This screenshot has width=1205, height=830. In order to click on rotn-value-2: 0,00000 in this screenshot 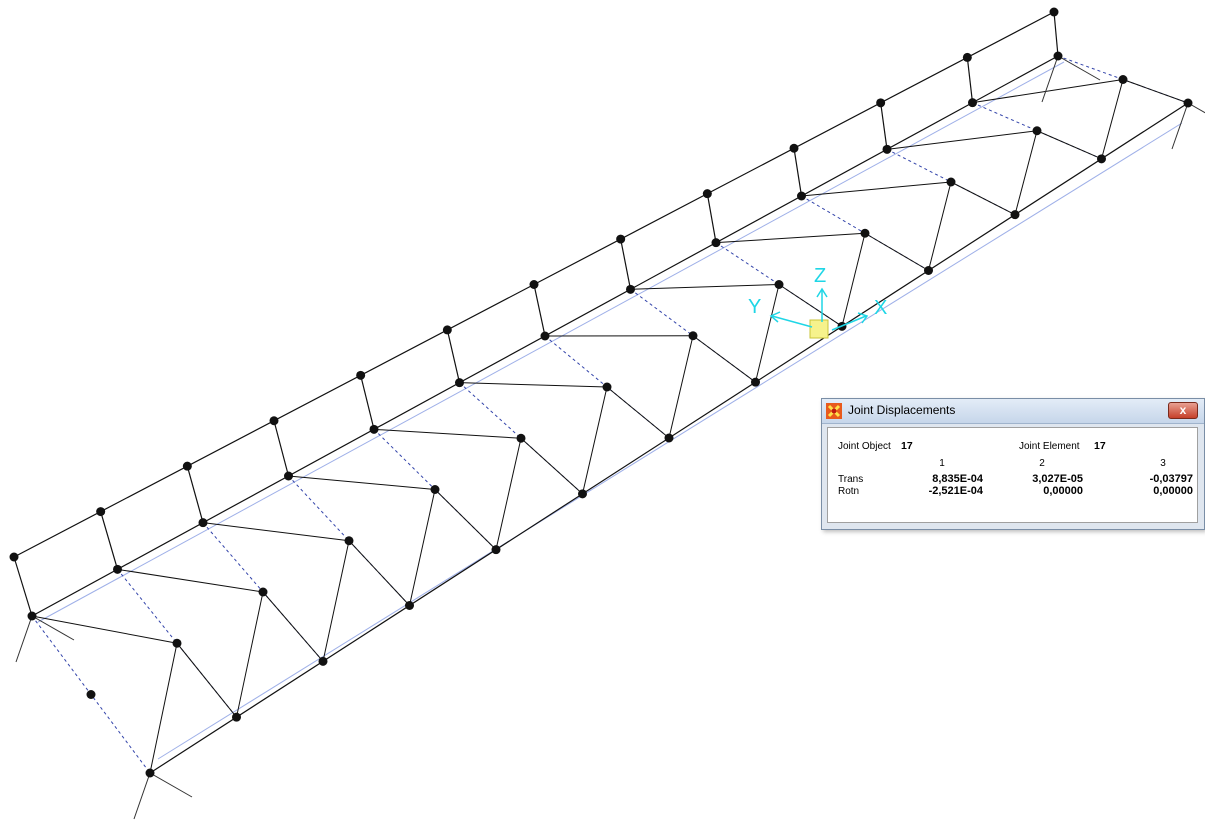, I will do `click(1063, 491)`.